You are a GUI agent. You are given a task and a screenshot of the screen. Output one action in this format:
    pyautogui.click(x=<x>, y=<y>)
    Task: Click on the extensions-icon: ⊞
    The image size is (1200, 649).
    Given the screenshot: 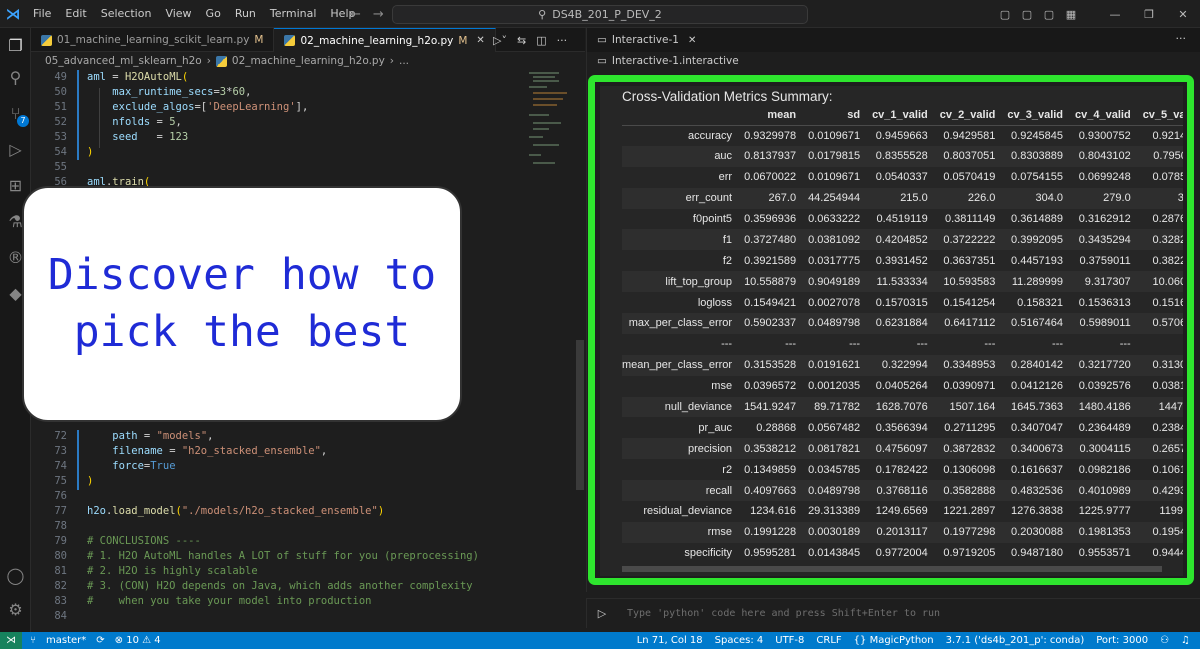 What is the action you would take?
    pyautogui.click(x=15, y=185)
    